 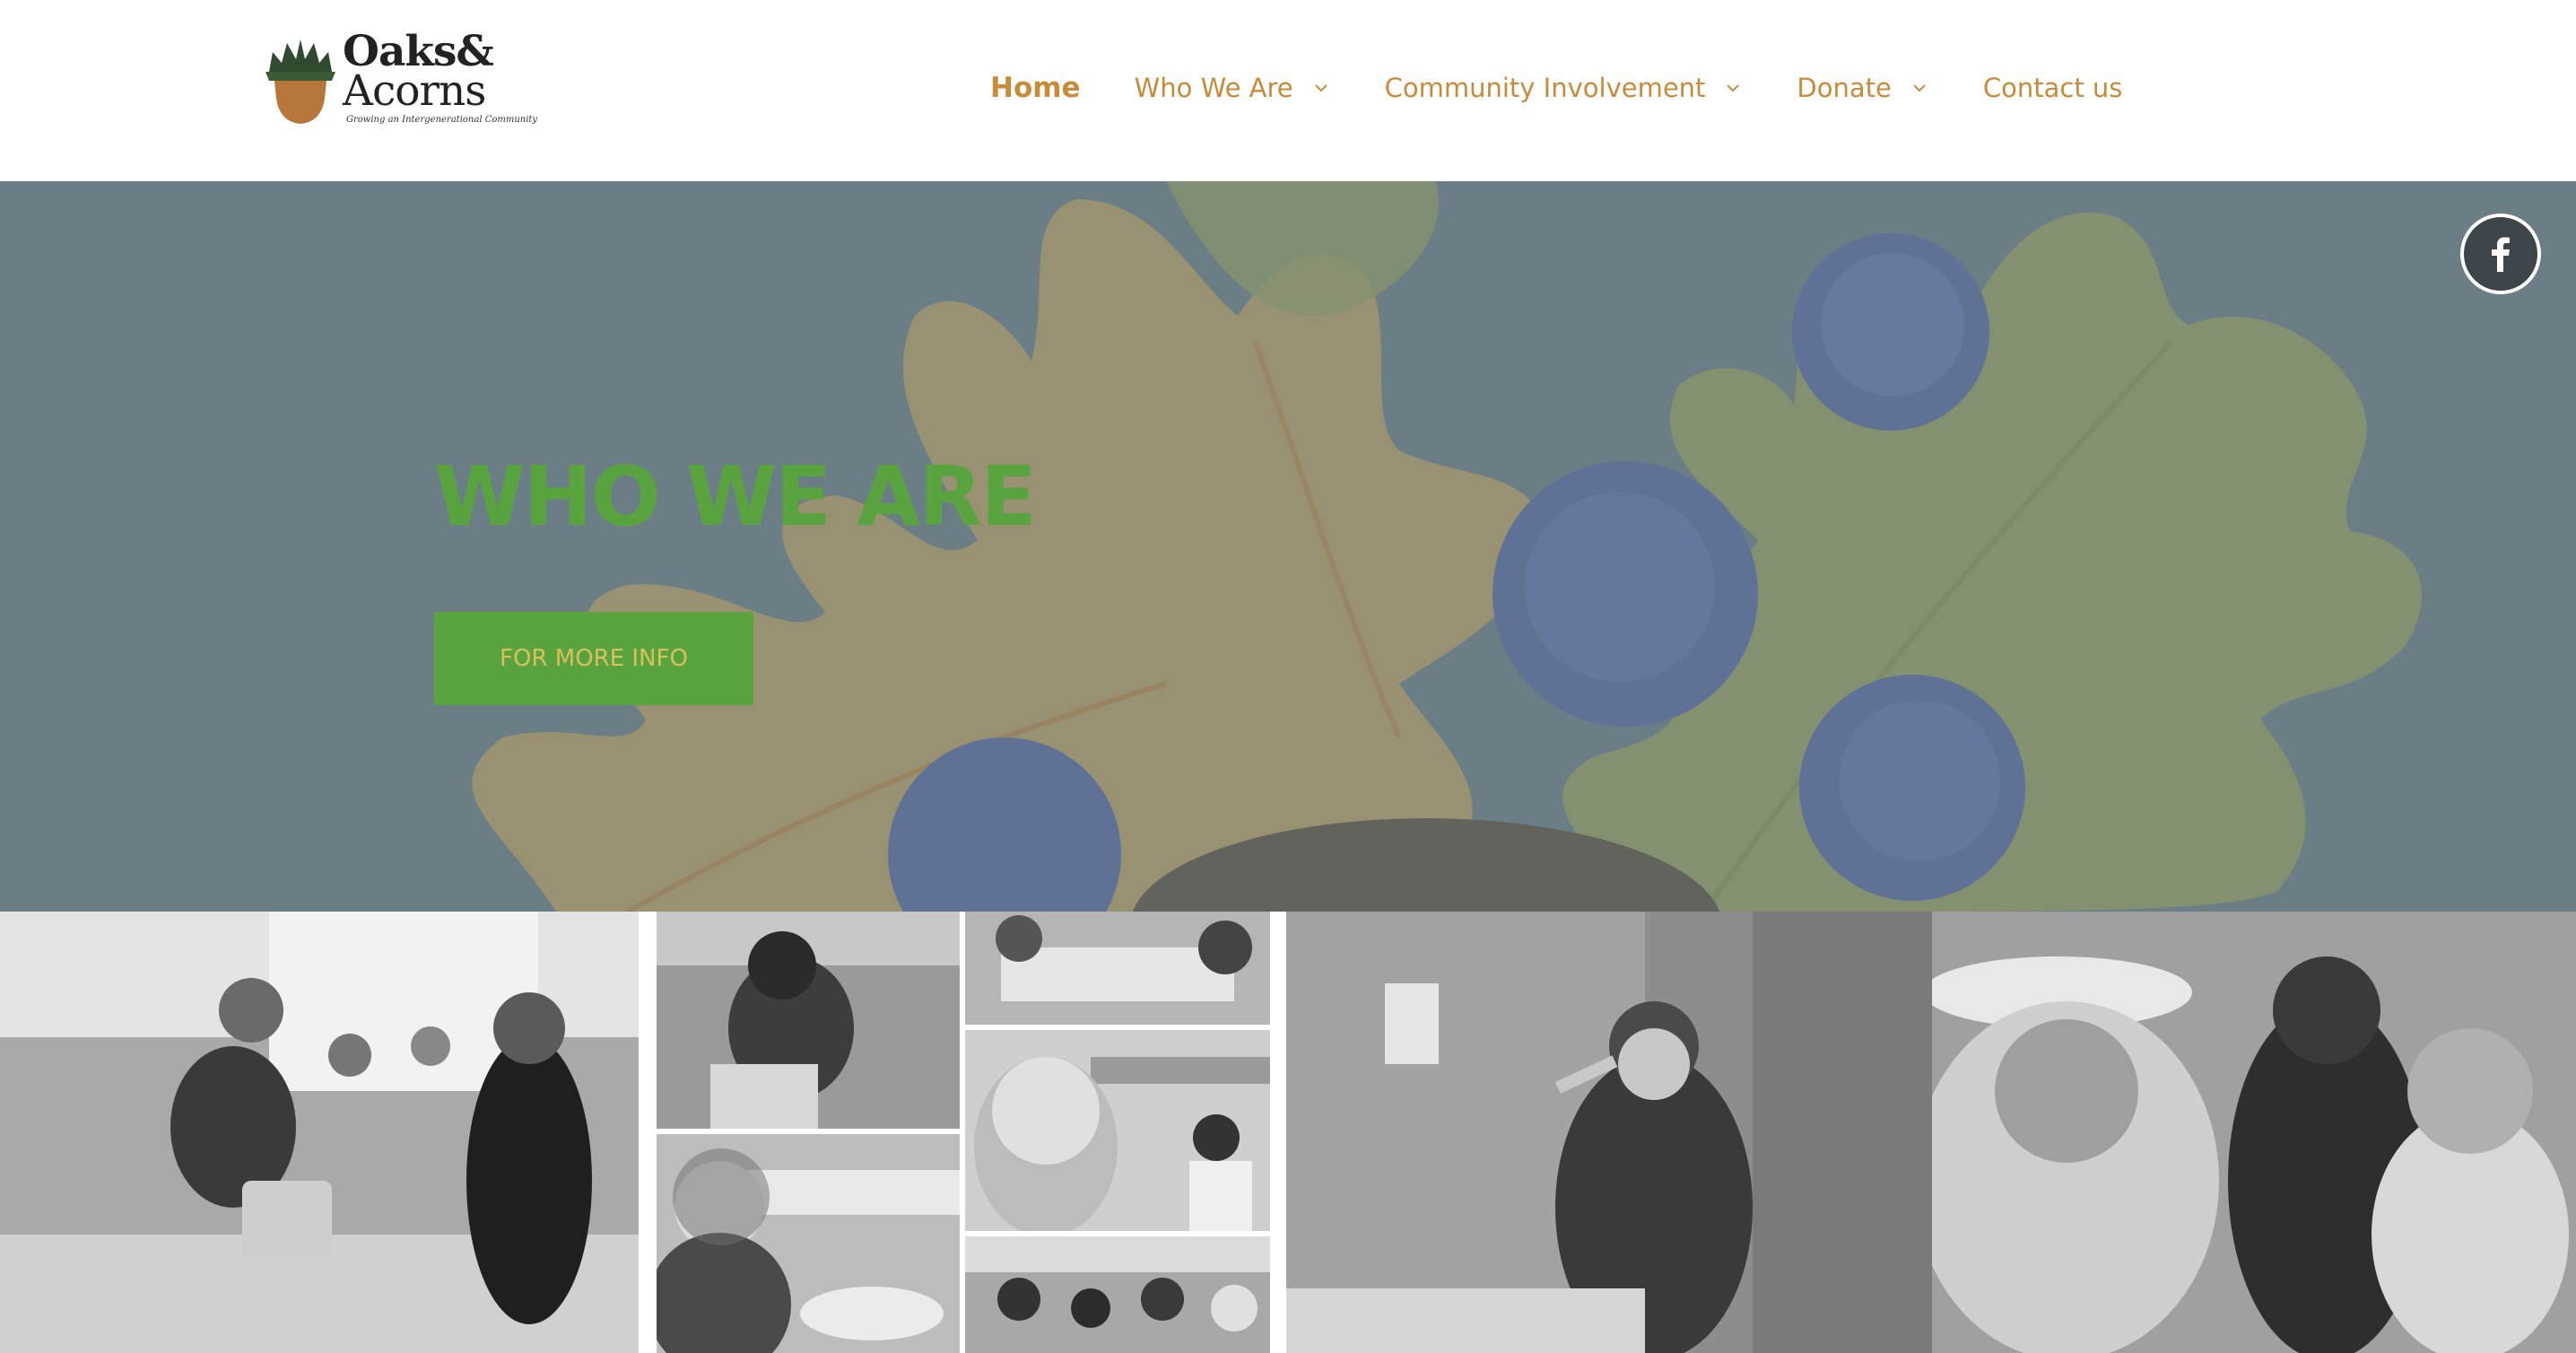 What do you see at coordinates (1117, 1130) in the screenshot?
I see `elder-and-child-photo` at bounding box center [1117, 1130].